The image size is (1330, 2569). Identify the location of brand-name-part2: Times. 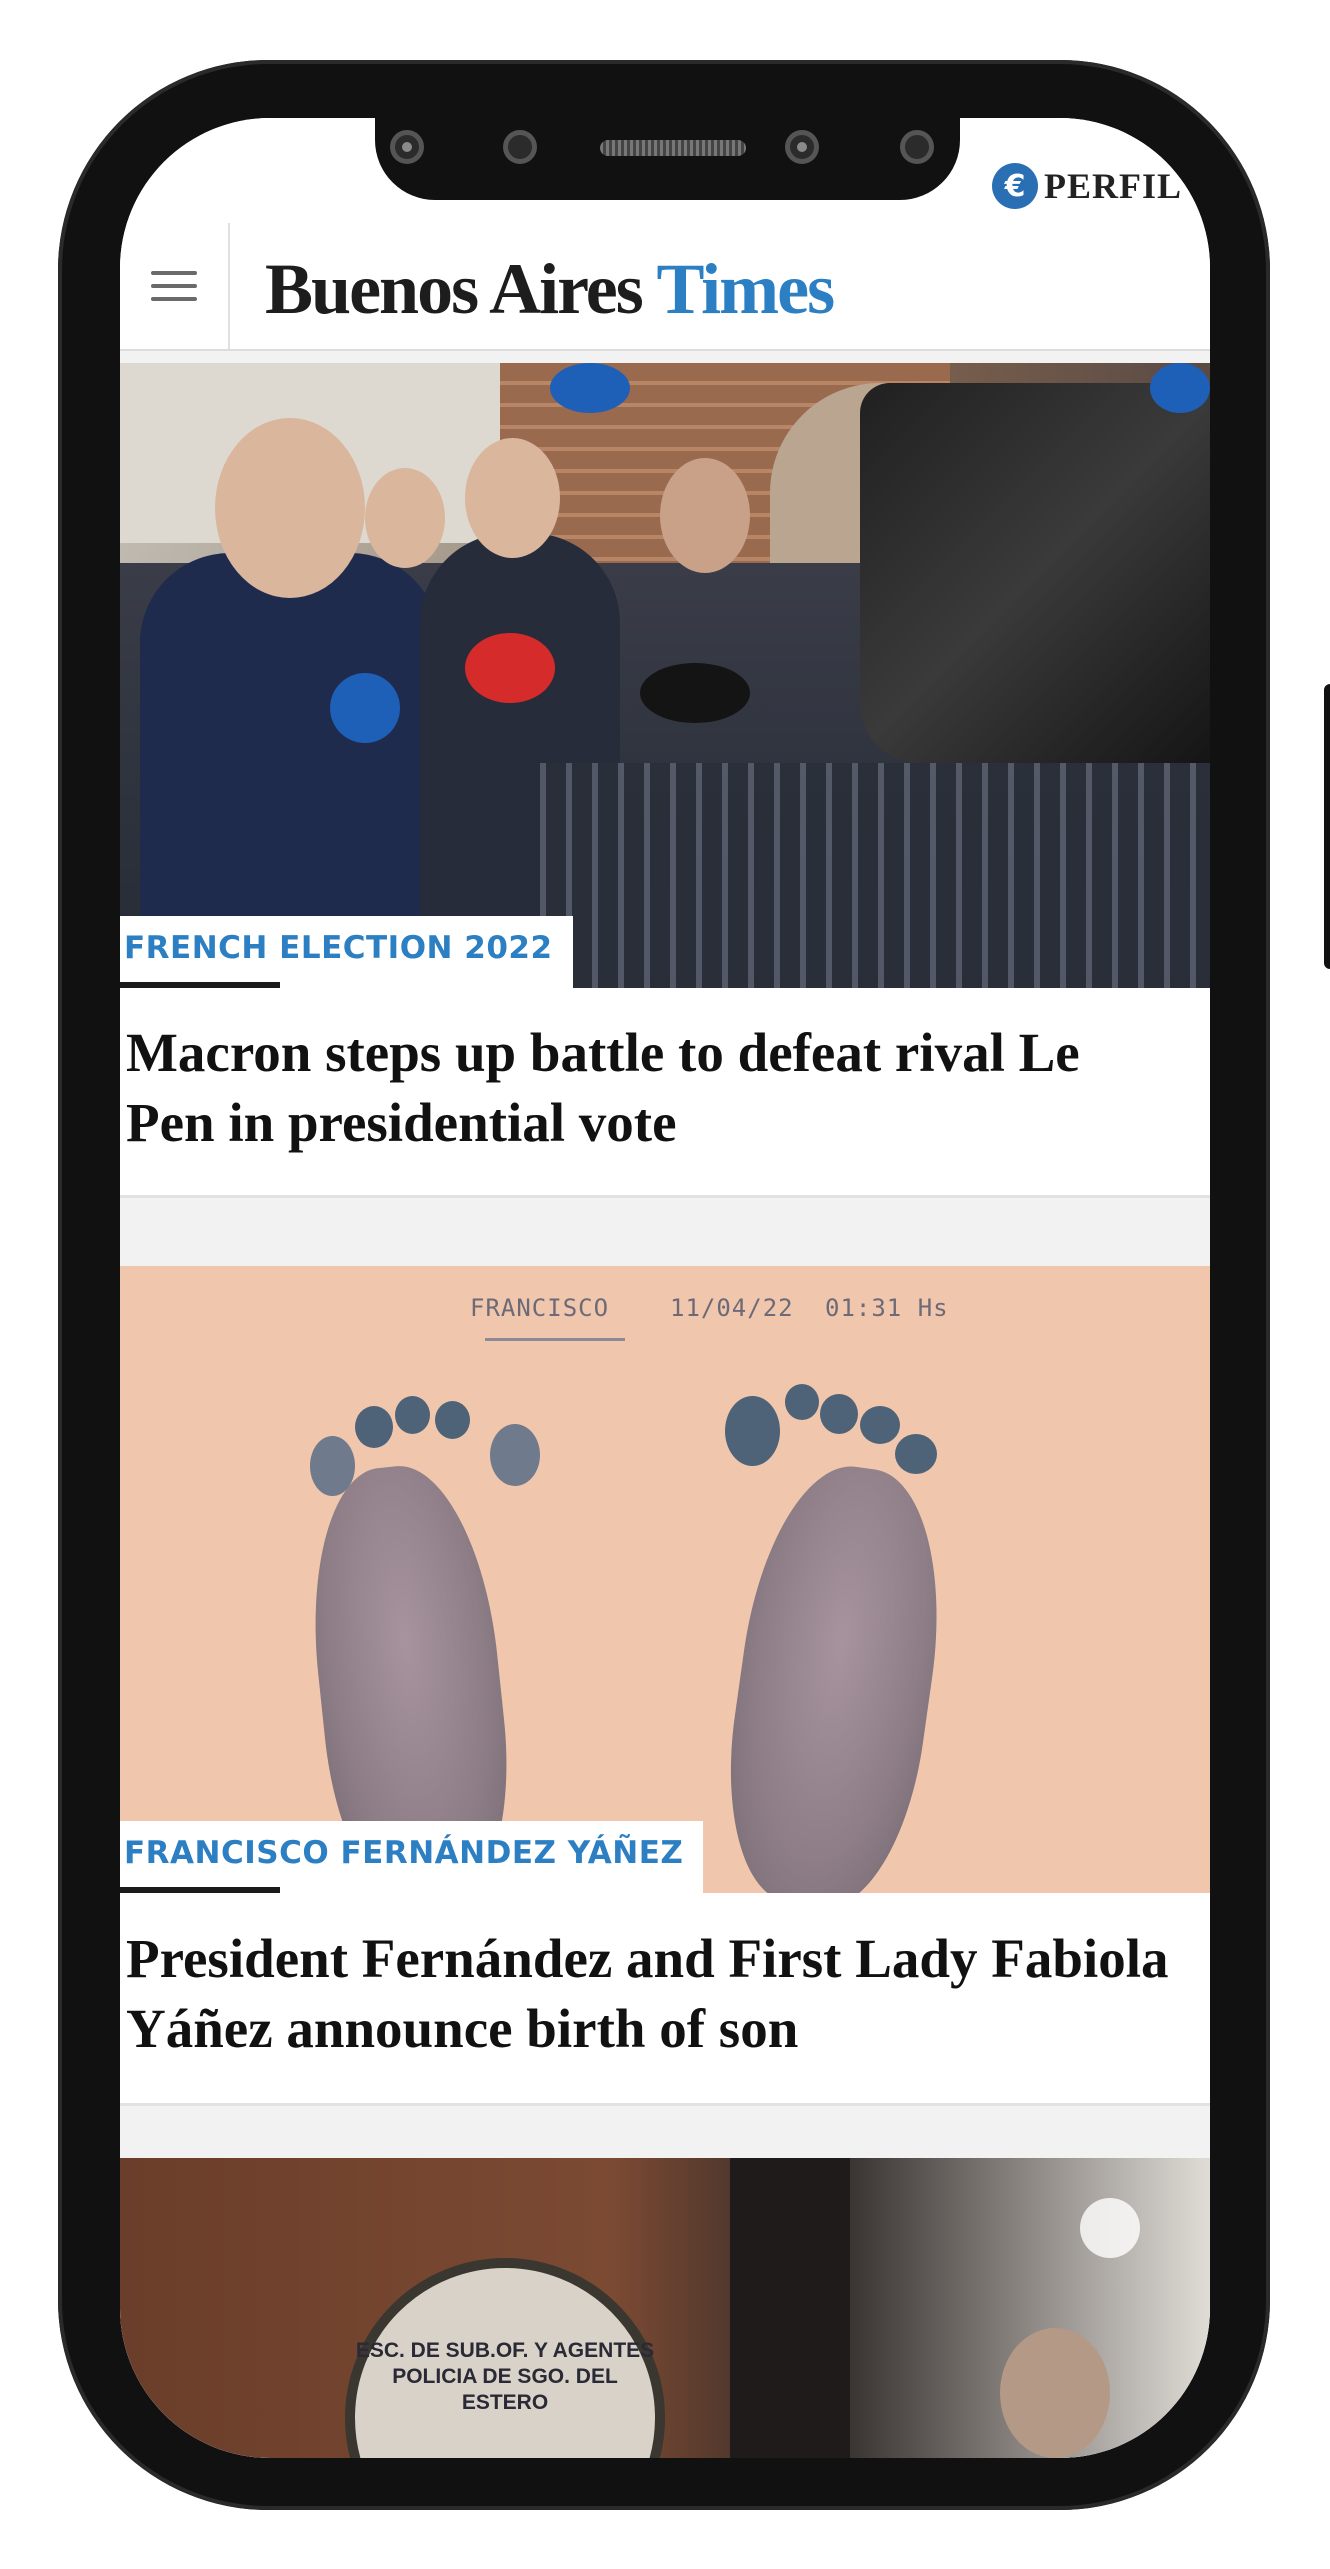
(745, 289).